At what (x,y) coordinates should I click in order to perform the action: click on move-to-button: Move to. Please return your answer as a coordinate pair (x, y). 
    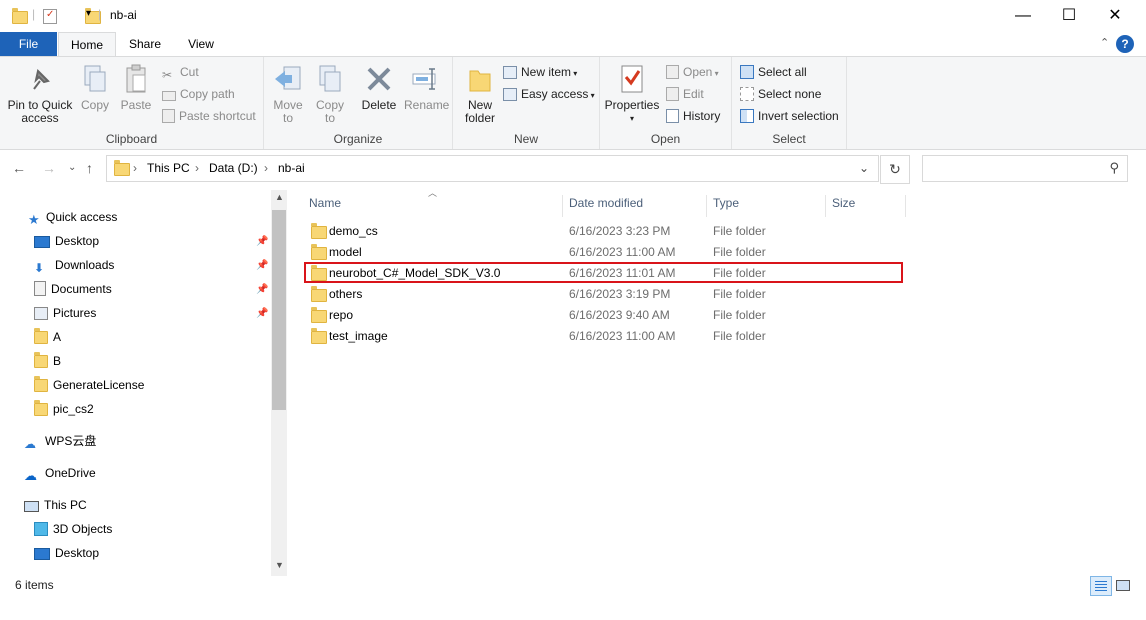
    Looking at the image, I should click on (288, 93).